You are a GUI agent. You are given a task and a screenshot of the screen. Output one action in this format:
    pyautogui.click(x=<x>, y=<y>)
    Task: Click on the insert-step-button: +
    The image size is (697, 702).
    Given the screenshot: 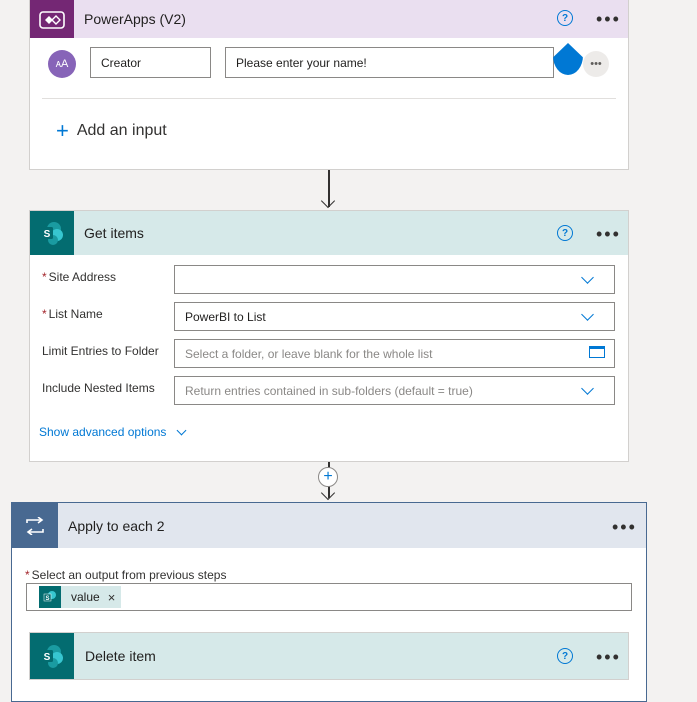 What is the action you would take?
    pyautogui.click(x=328, y=477)
    